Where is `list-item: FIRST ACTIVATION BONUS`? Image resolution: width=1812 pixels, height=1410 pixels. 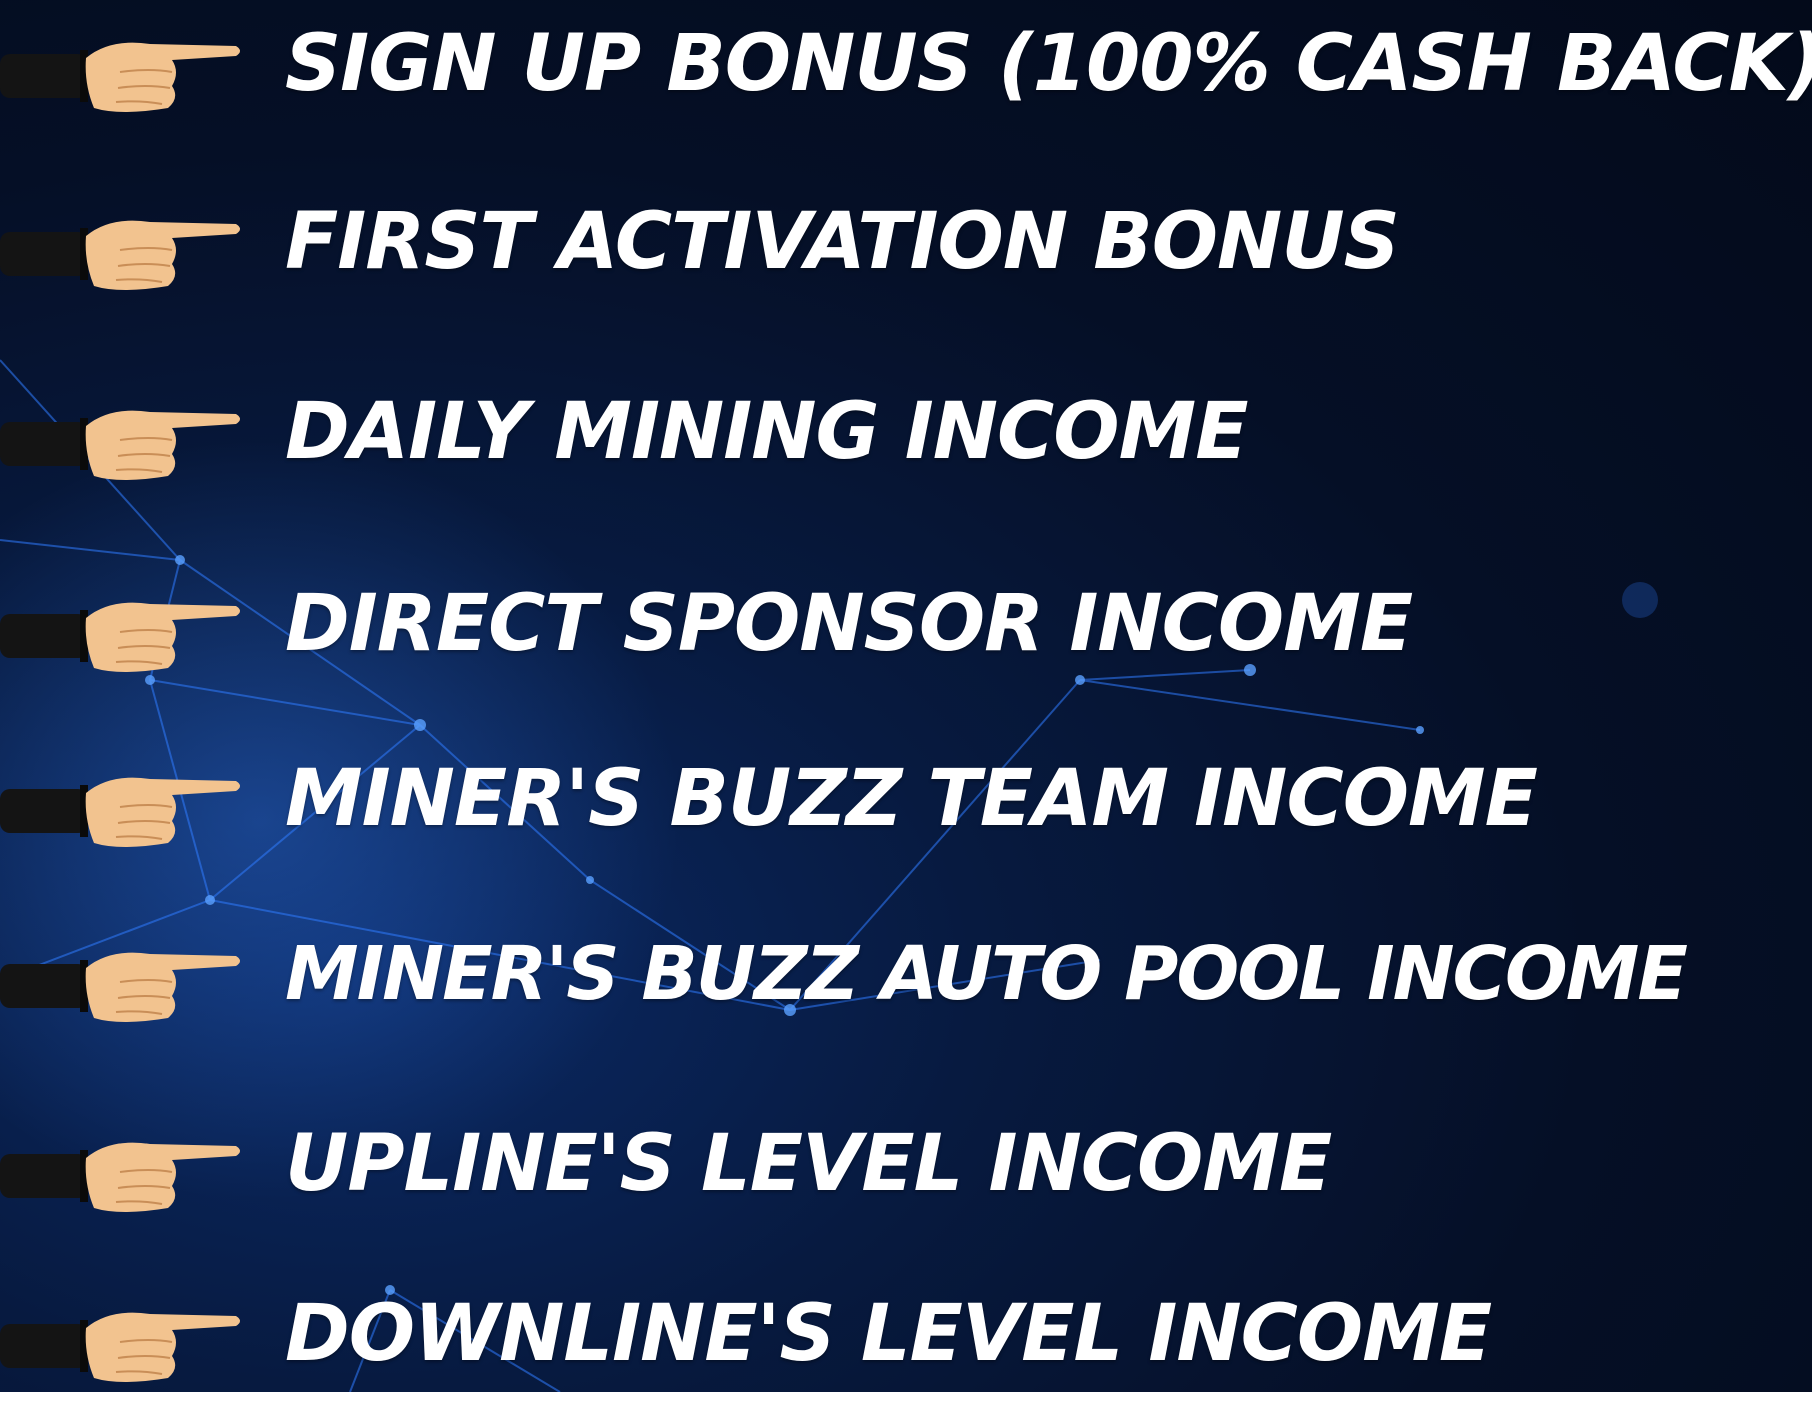 list-item: FIRST ACTIVATION BONUS is located at coordinates (906, 248).